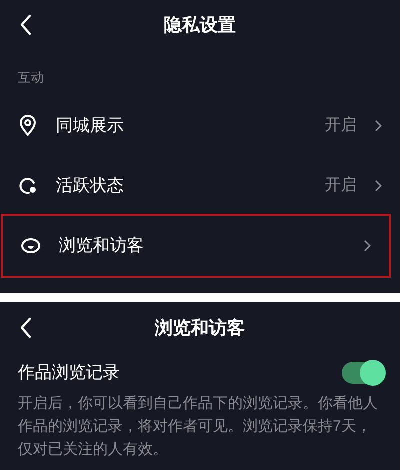  I want to click on setting-label: 作品浏览记录, so click(69, 373).